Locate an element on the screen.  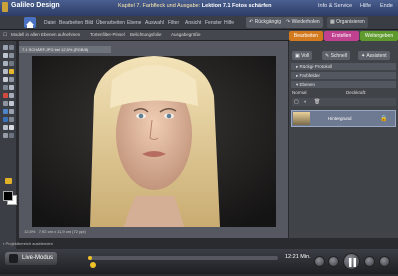
tab-create: Erstellen is located at coordinates (341, 36).